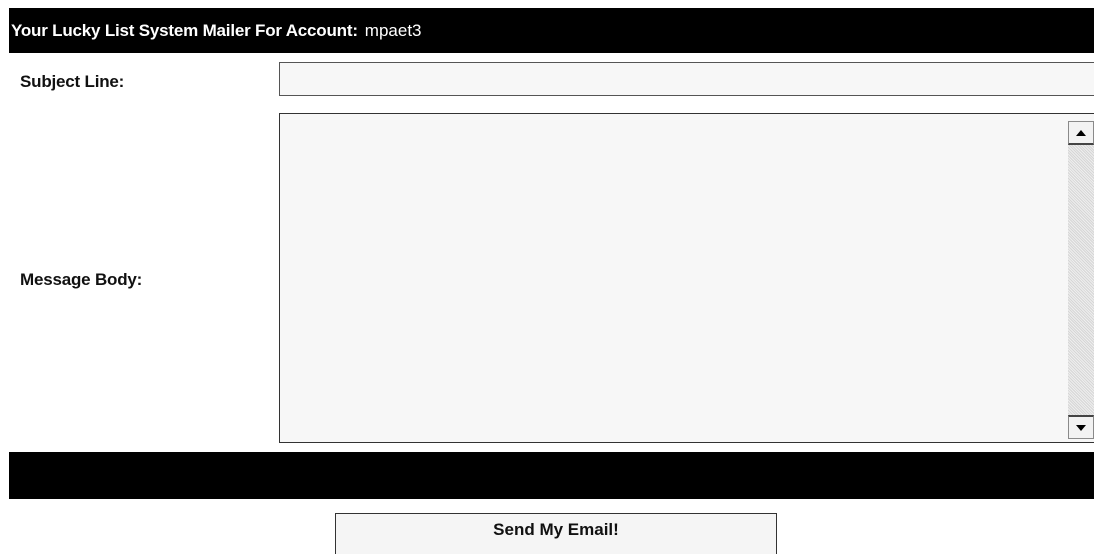 This screenshot has width=1094, height=554. Describe the element at coordinates (686, 79) in the screenshot. I see `subject-input` at that location.